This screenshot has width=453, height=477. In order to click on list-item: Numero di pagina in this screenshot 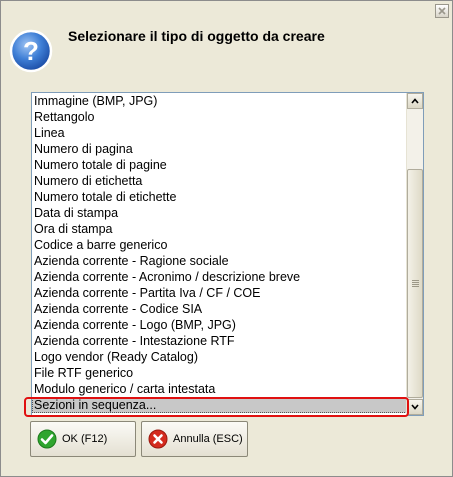, I will do `click(219, 149)`.